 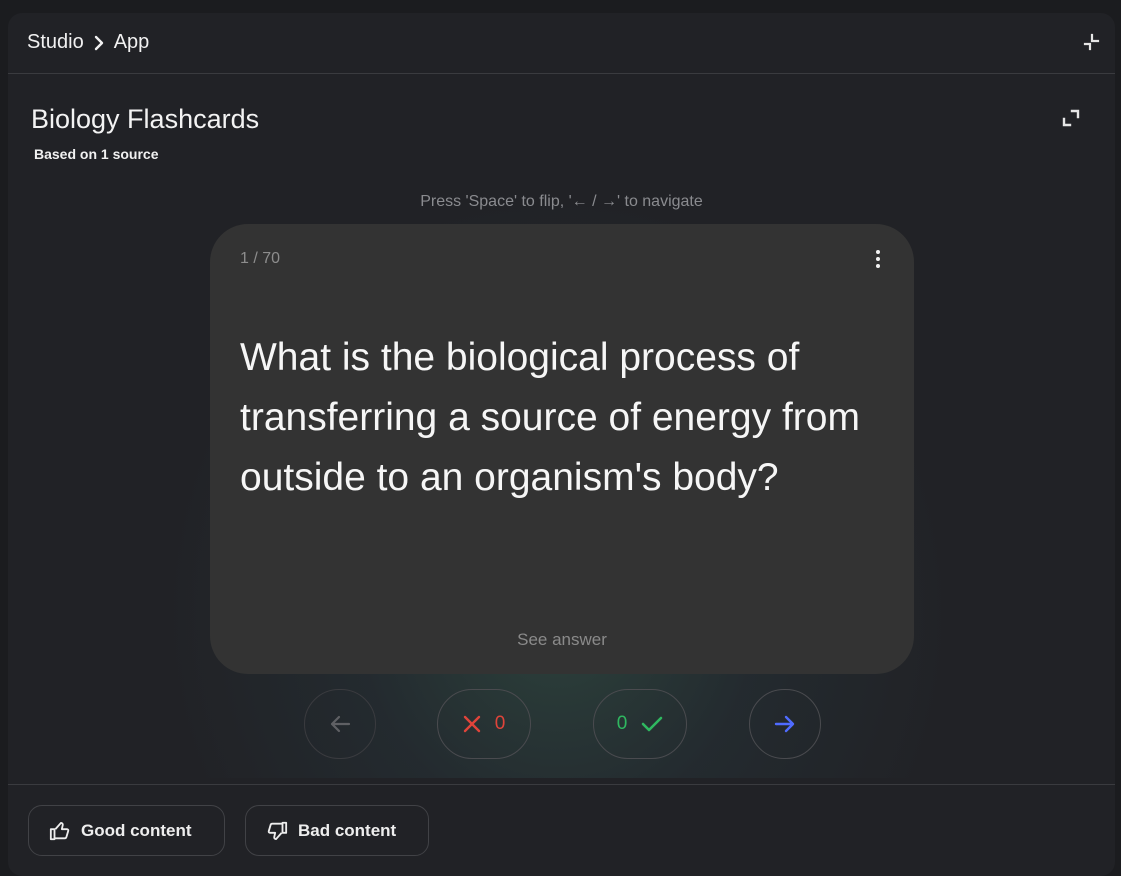 What do you see at coordinates (1071, 118) in the screenshot?
I see `expand-icon` at bounding box center [1071, 118].